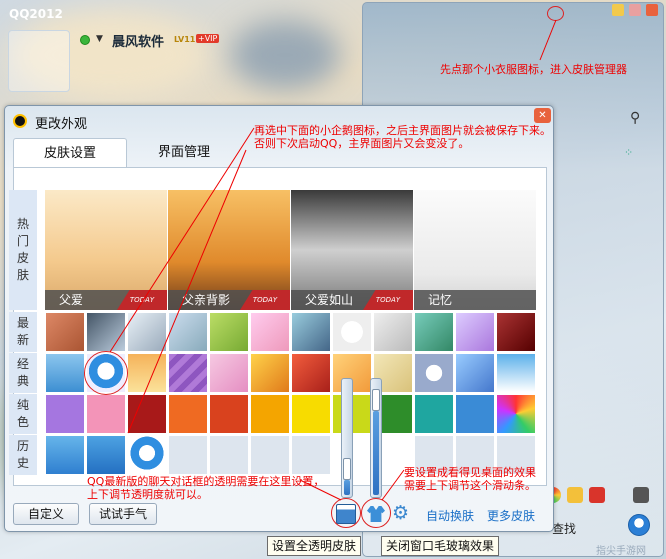 The image size is (666, 559). What do you see at coordinates (618, 10) in the screenshot?
I see `skin-icon` at bounding box center [618, 10].